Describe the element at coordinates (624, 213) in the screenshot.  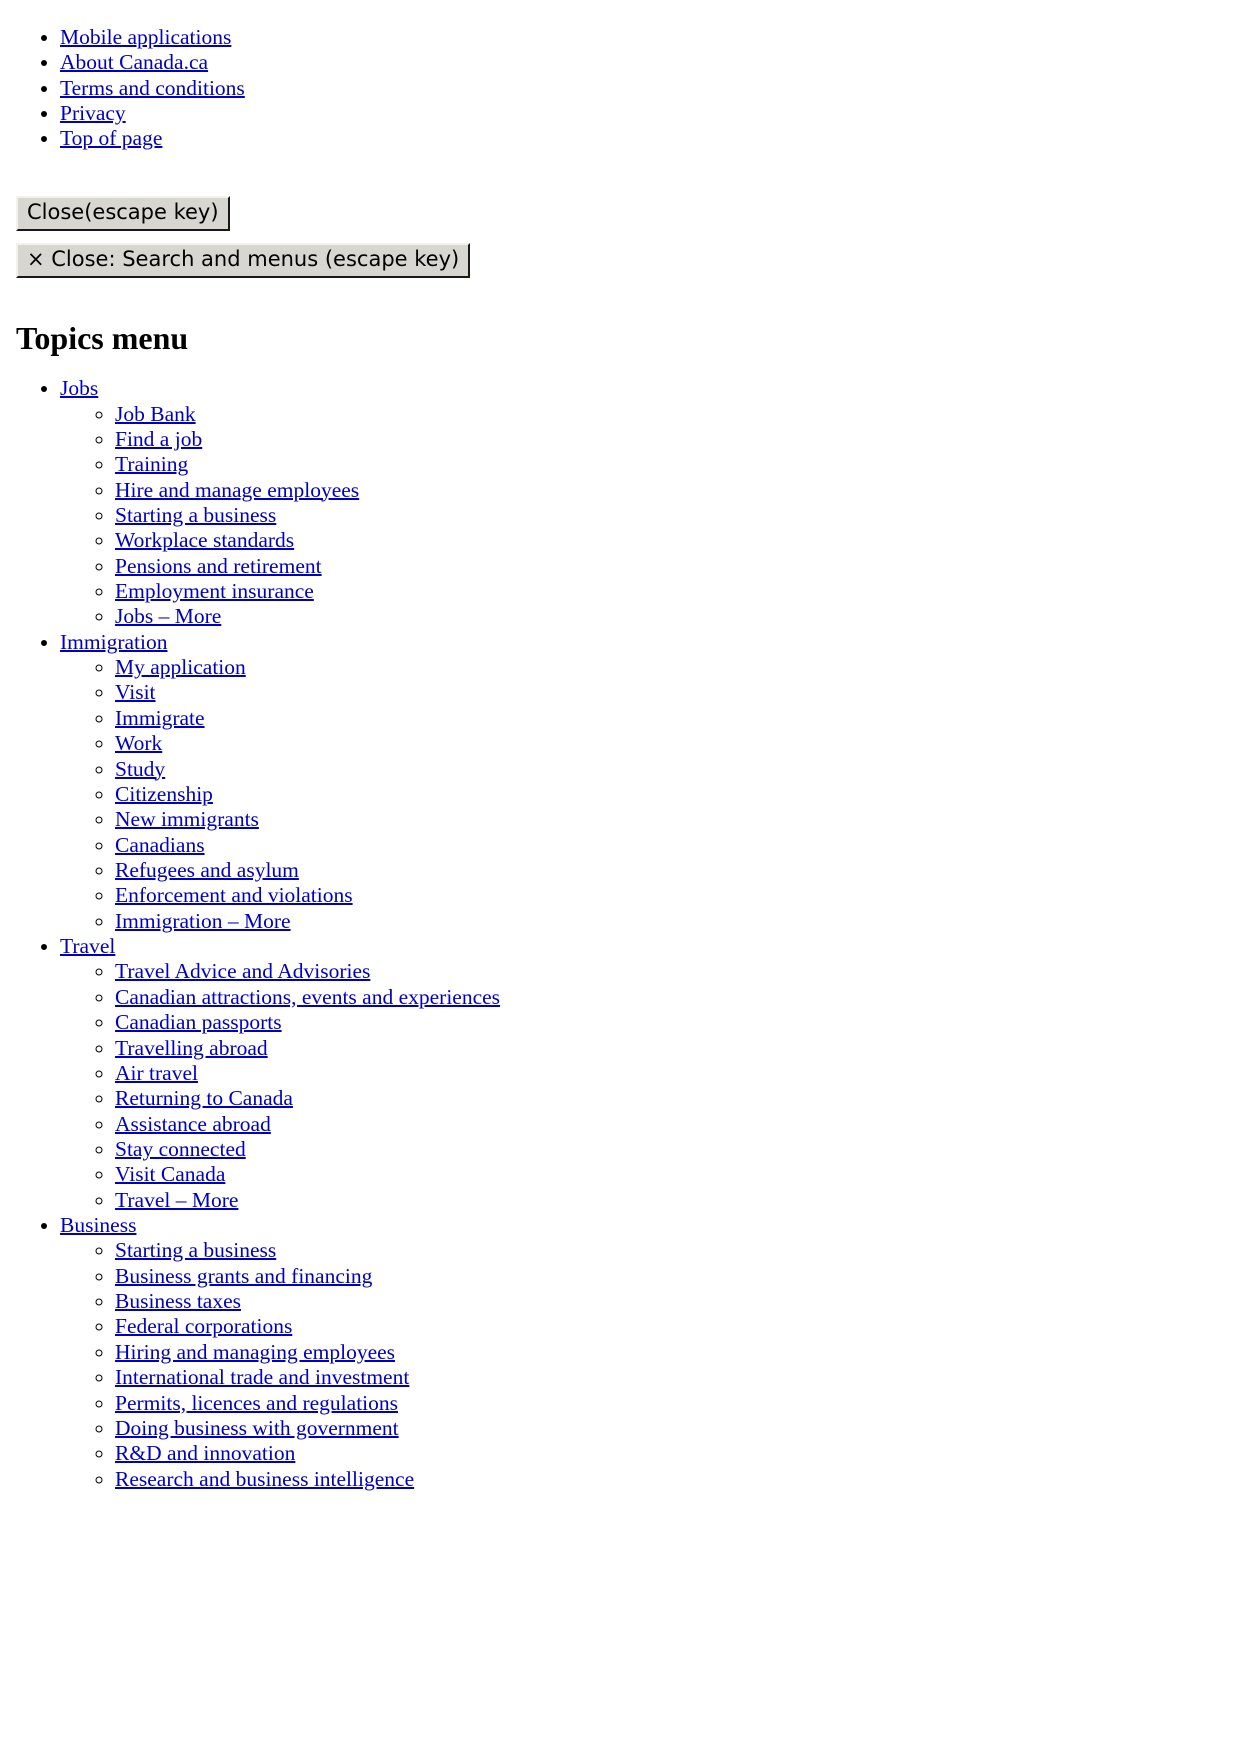
I see `close-button-row: Close(escape key)` at that location.